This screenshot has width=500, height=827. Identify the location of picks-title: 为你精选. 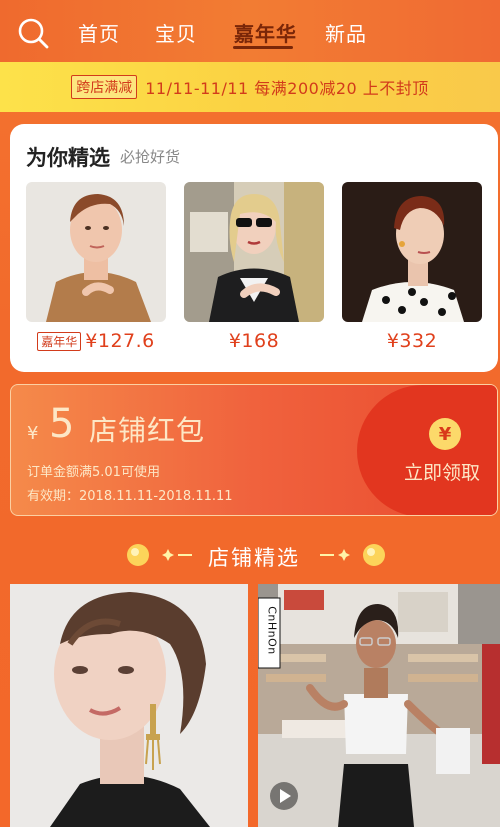
(68, 158).